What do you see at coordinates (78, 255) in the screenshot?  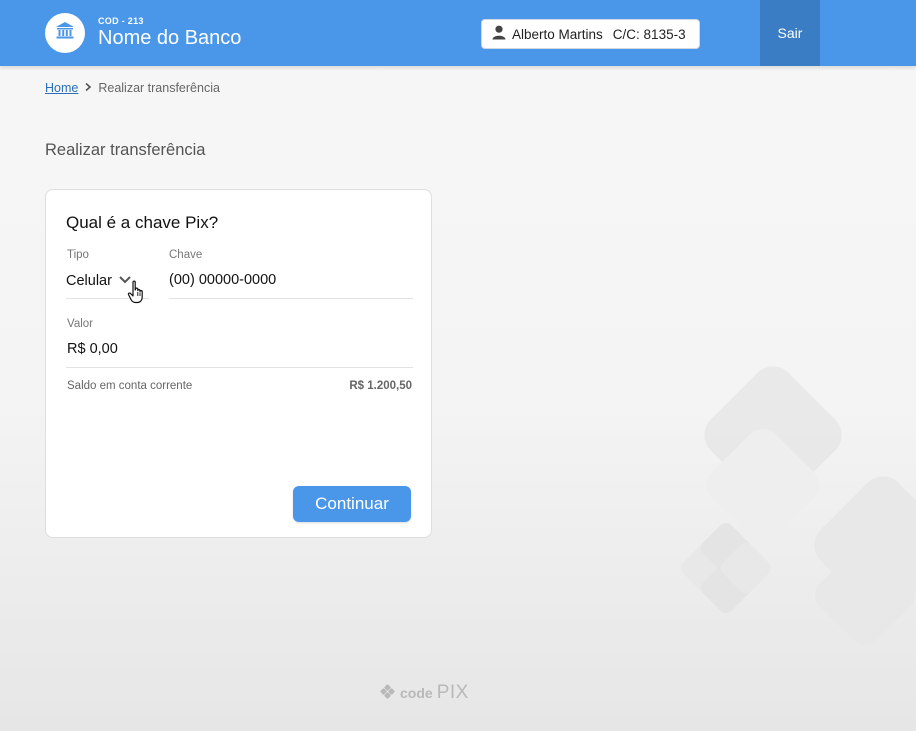 I see `type-label: Tipo` at bounding box center [78, 255].